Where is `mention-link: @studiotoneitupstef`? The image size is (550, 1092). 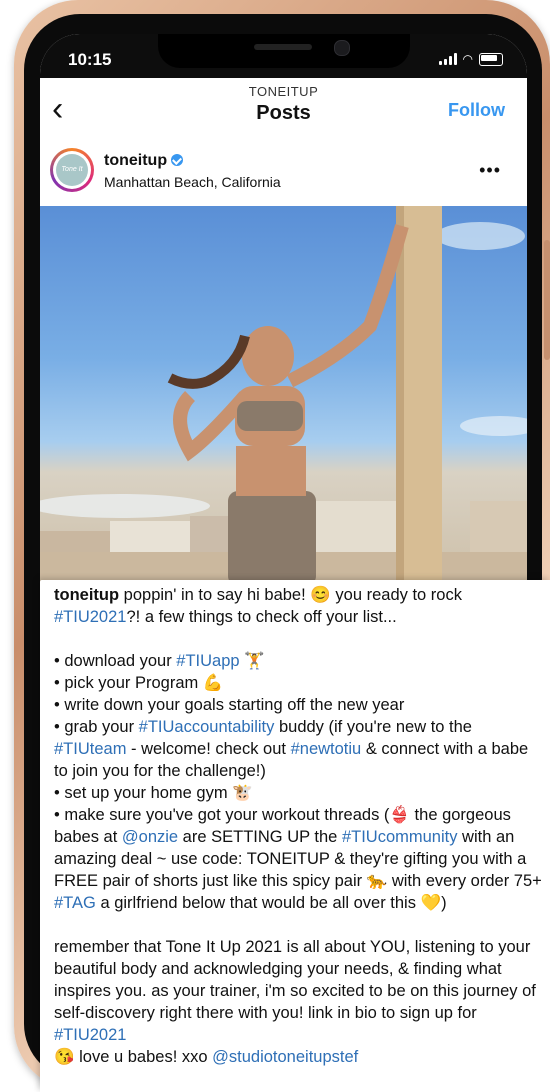 mention-link: @studiotoneitupstef is located at coordinates (285, 1057).